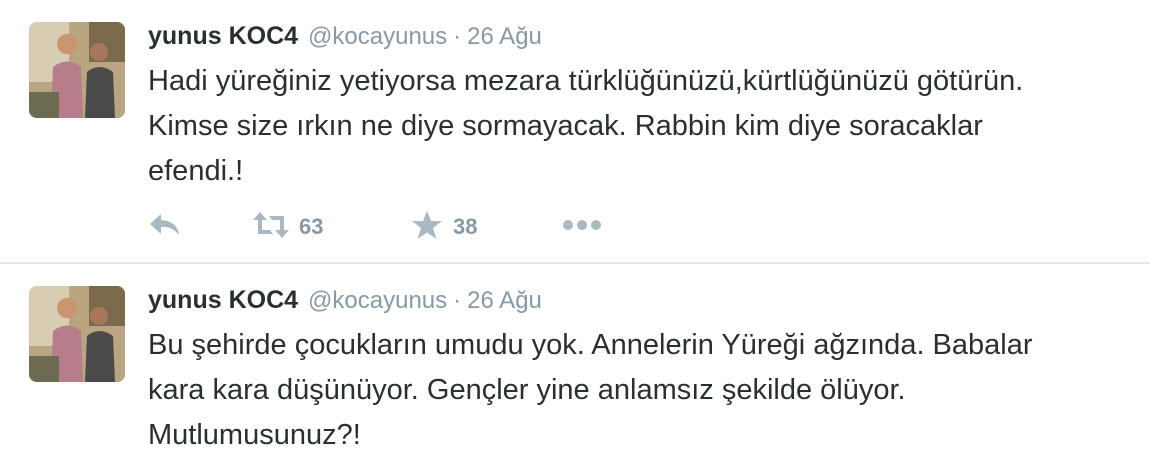 This screenshot has width=1150, height=464. I want to click on favorite-icon, so click(427, 227).